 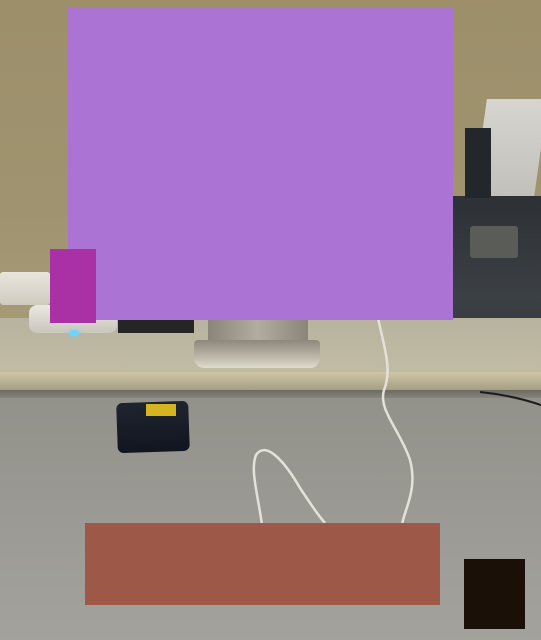 What do you see at coordinates (494, 594) in the screenshot?
I see `redaction-block-dark` at bounding box center [494, 594].